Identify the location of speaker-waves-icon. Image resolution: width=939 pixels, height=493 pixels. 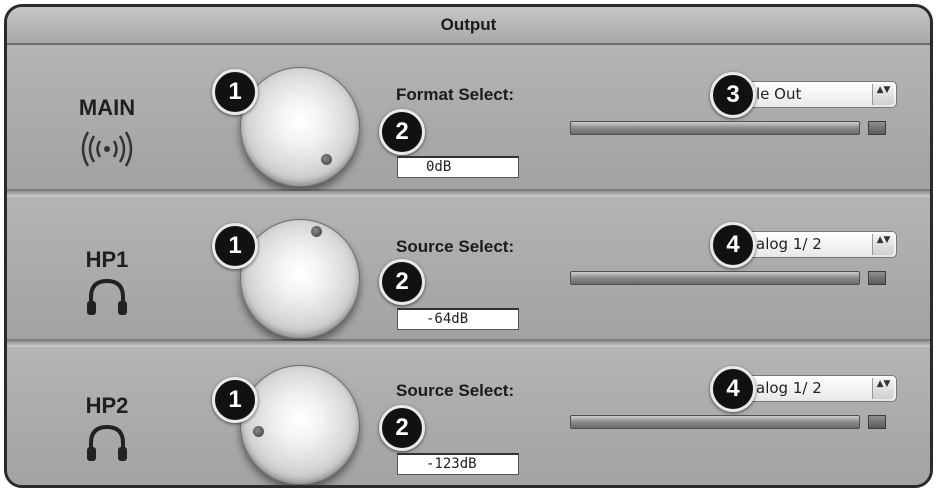
(107, 149).